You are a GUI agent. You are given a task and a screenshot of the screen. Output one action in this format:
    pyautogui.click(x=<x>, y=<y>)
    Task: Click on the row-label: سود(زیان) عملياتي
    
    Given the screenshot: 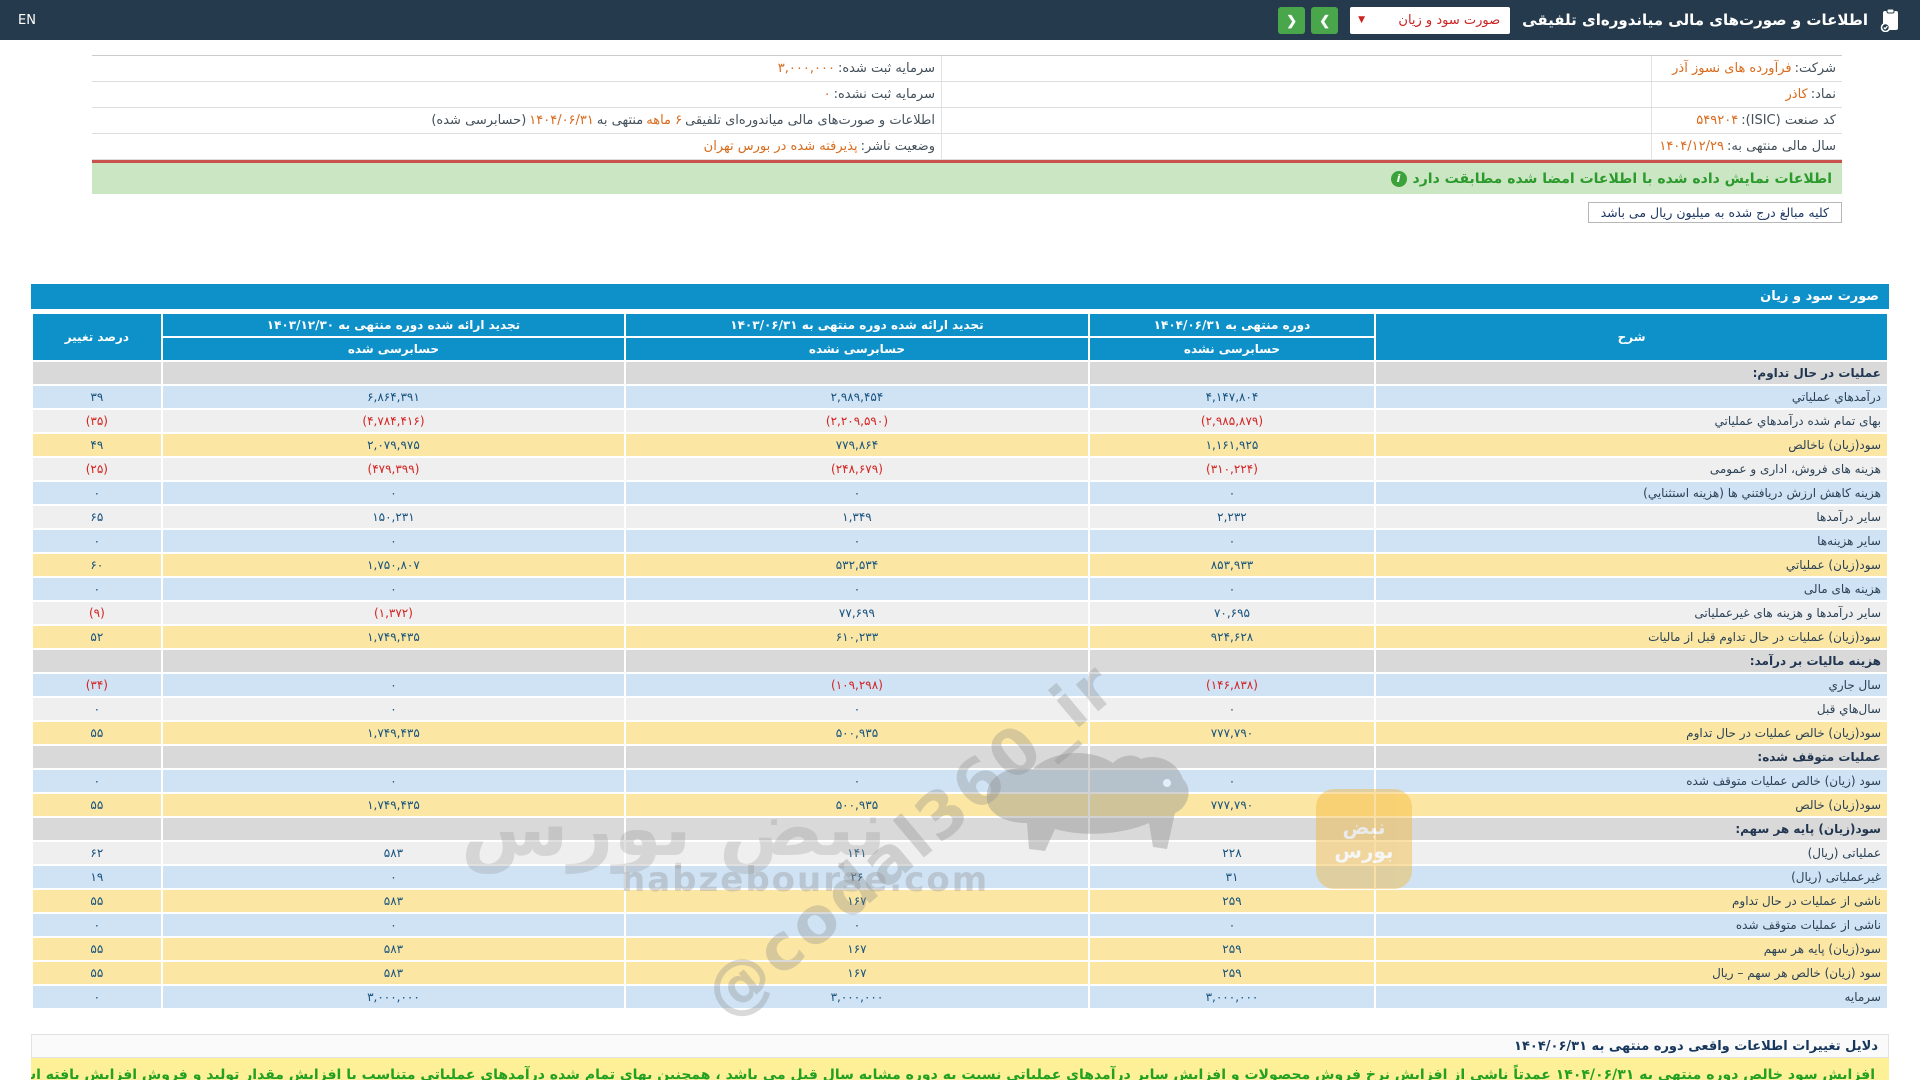 What is the action you would take?
    pyautogui.click(x=1631, y=565)
    